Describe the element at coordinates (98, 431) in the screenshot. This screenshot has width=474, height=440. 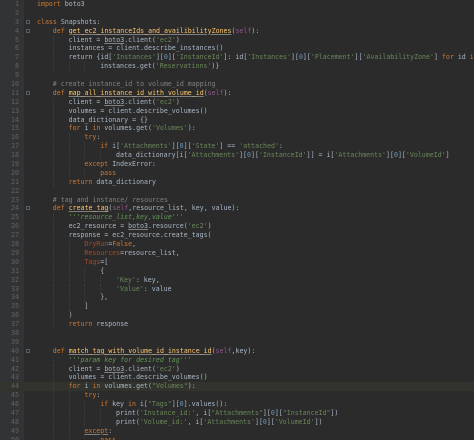
I see `code-text: except:` at that location.